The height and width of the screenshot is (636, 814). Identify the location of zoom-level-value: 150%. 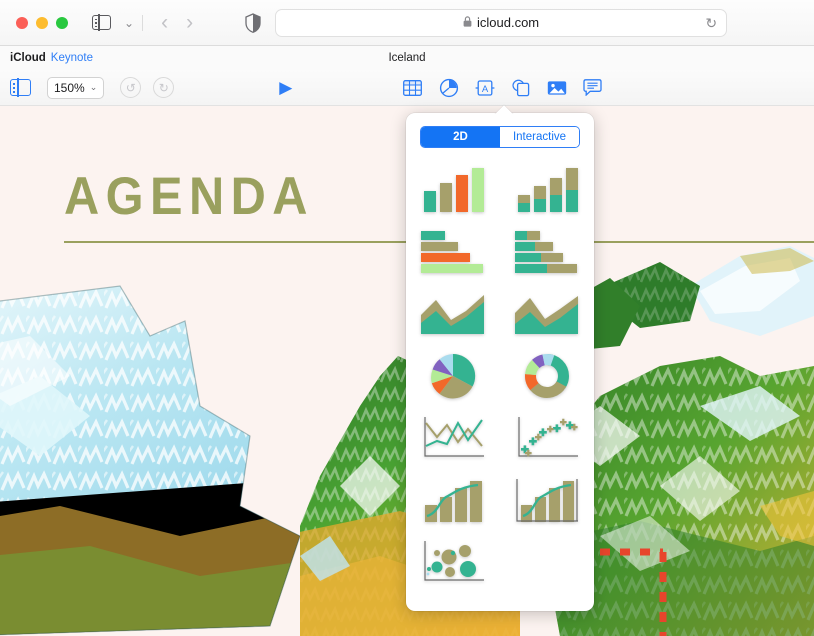
(69, 87).